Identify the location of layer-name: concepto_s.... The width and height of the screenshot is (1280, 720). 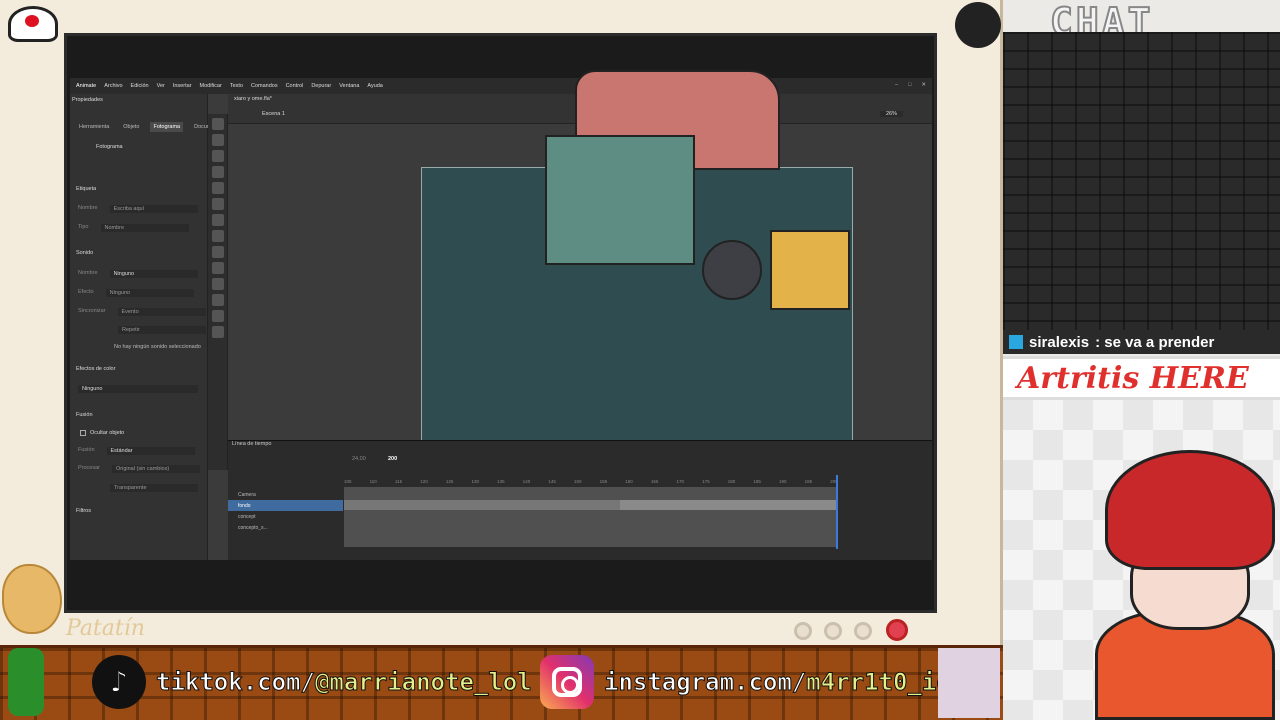
(253, 527).